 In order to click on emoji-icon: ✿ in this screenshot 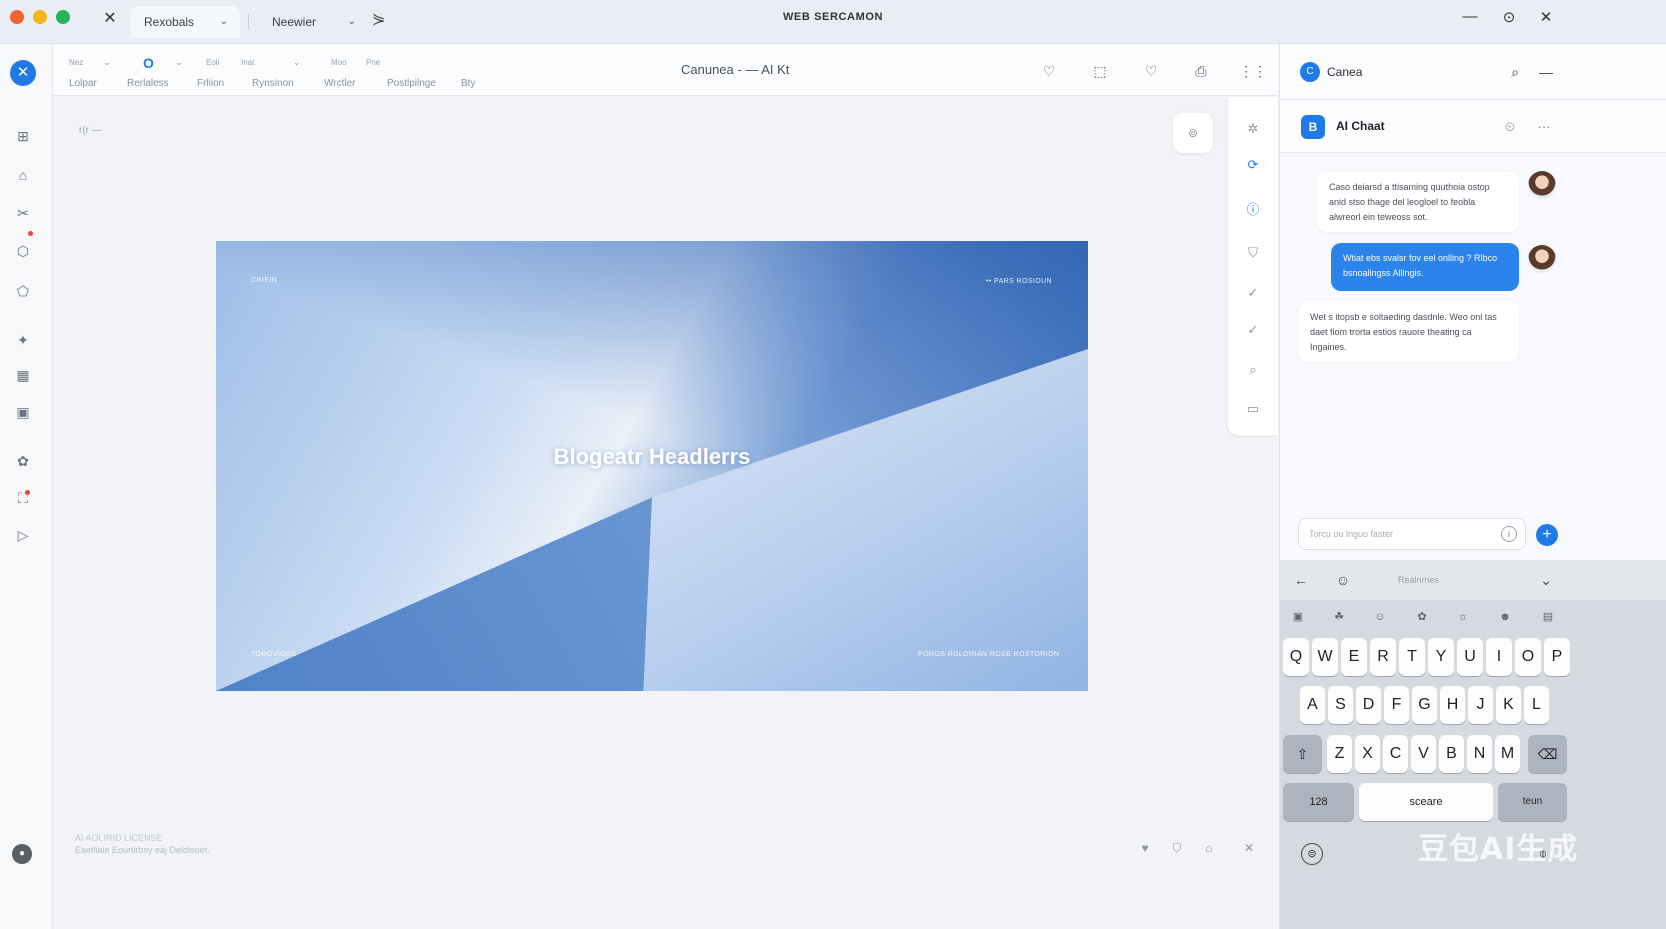, I will do `click(1422, 617)`.